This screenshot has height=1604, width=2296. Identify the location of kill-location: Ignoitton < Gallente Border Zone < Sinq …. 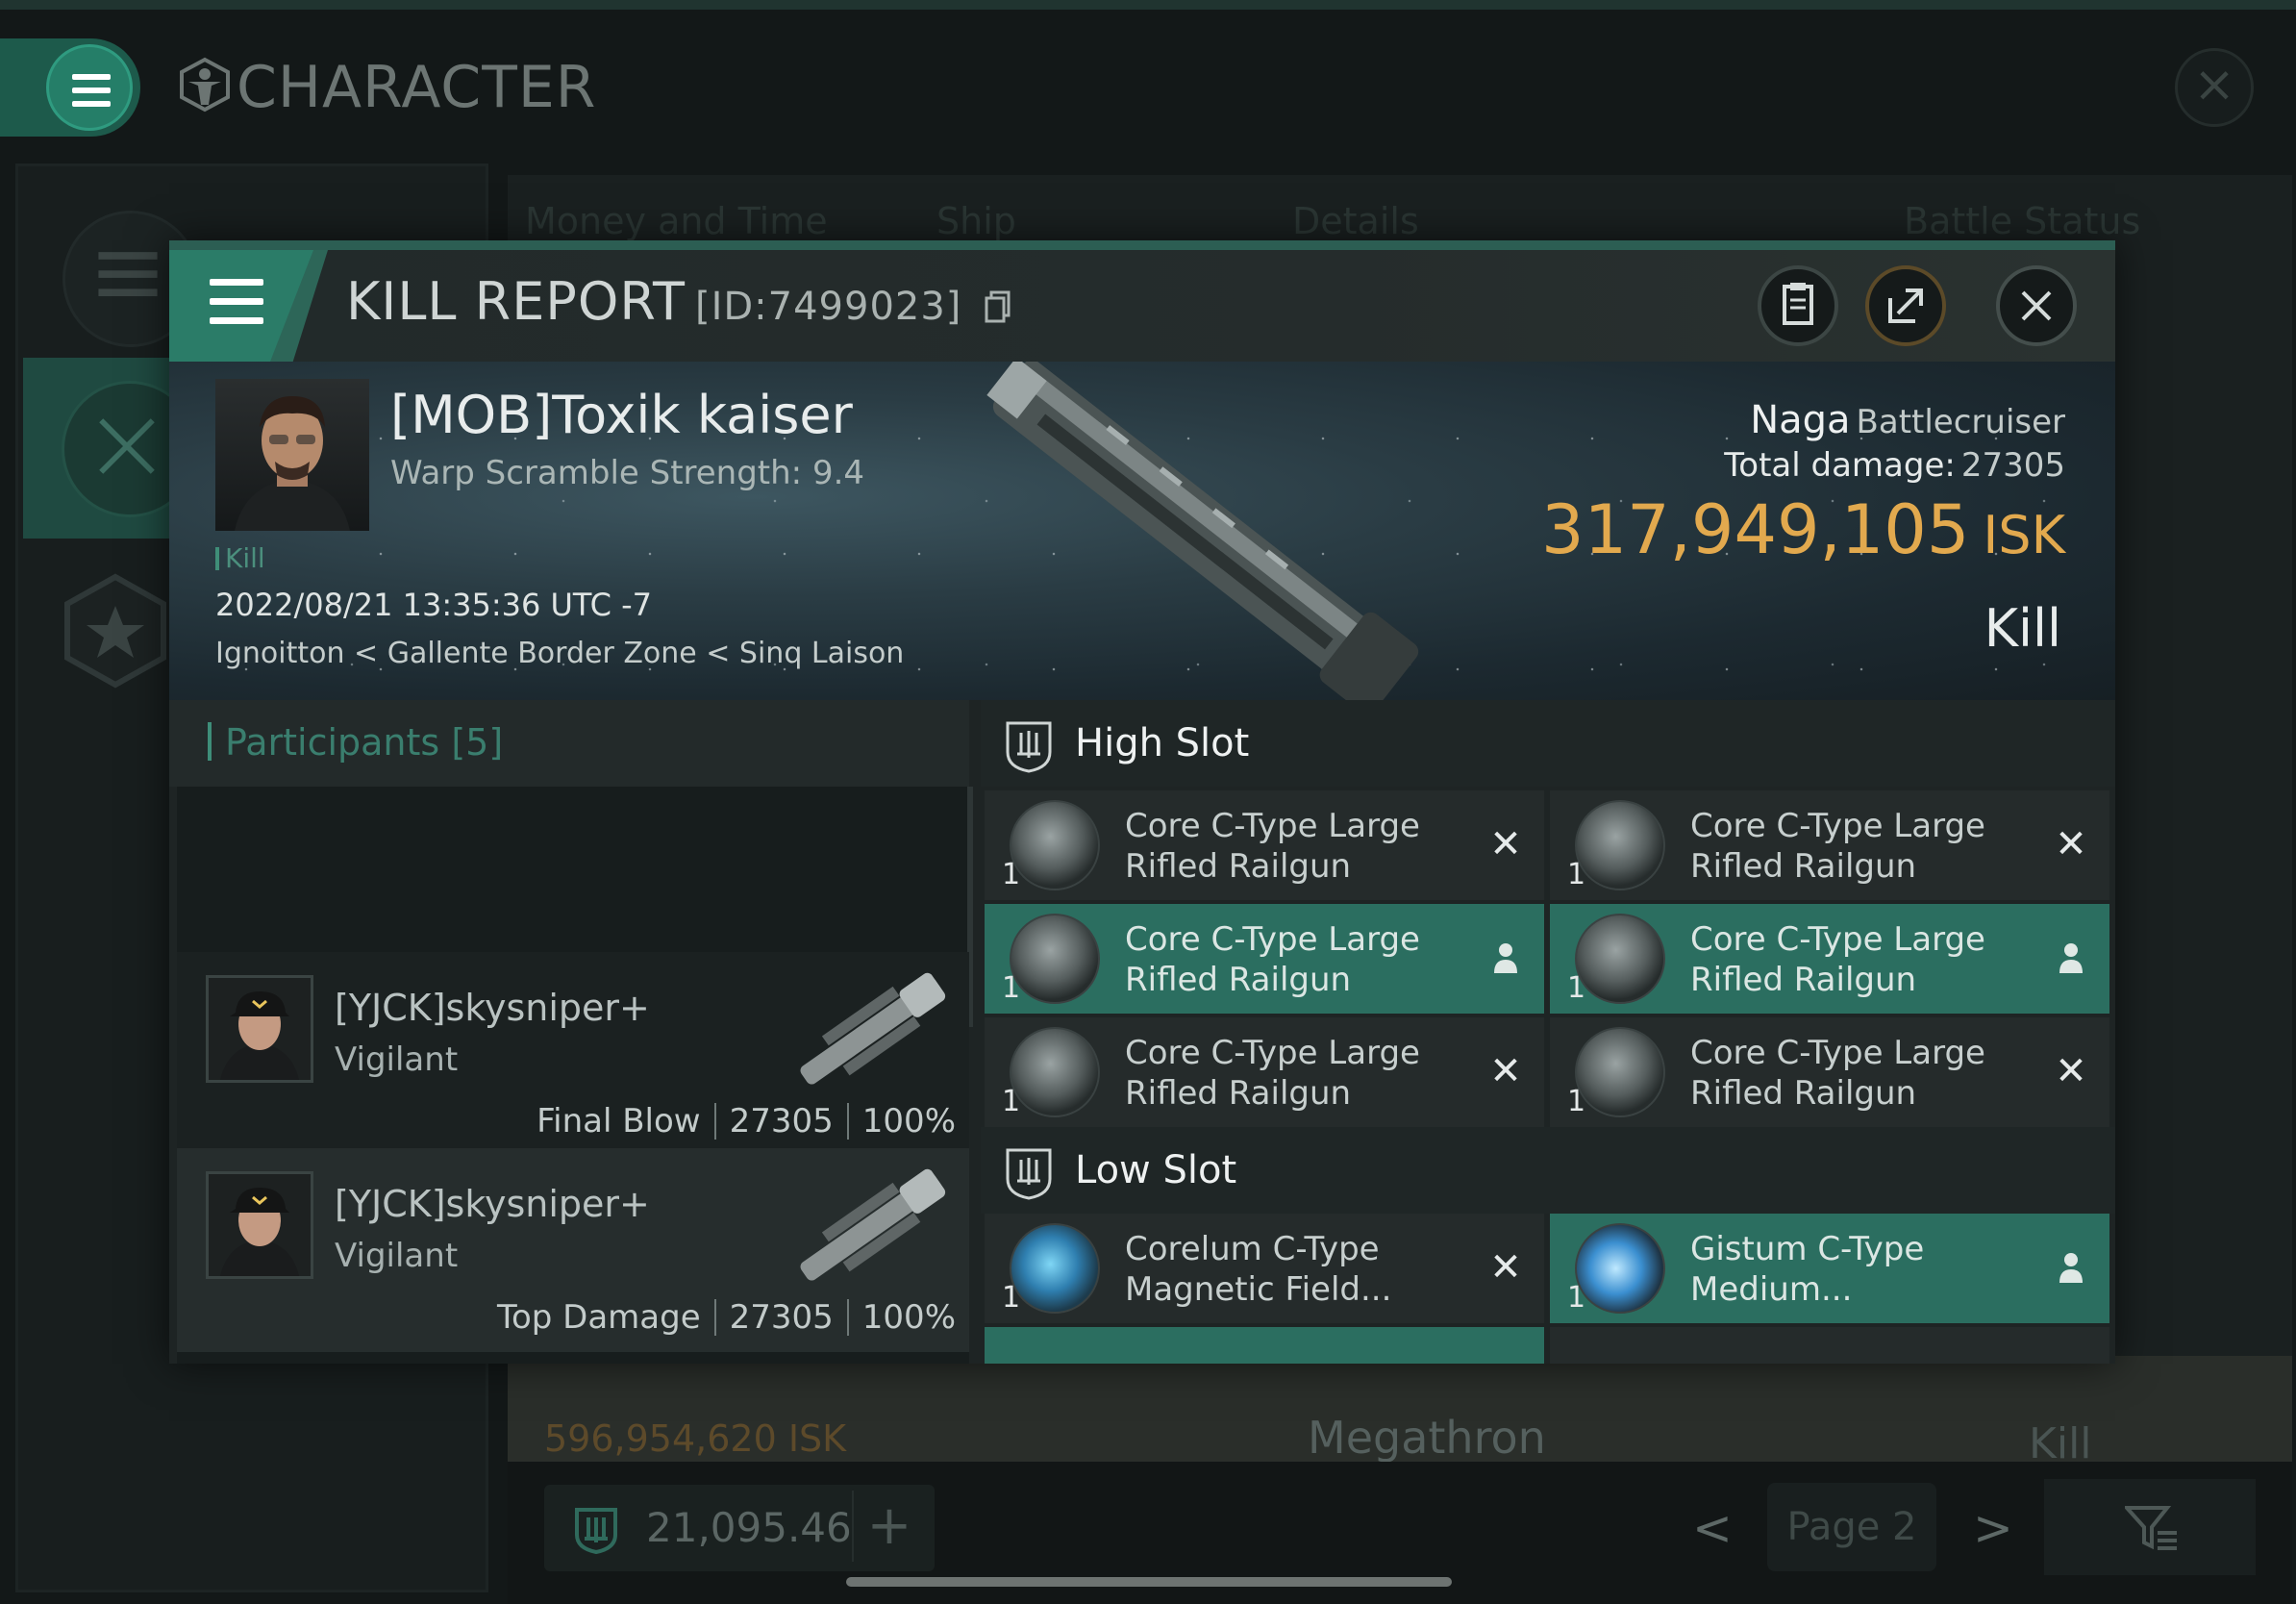
(559, 653).